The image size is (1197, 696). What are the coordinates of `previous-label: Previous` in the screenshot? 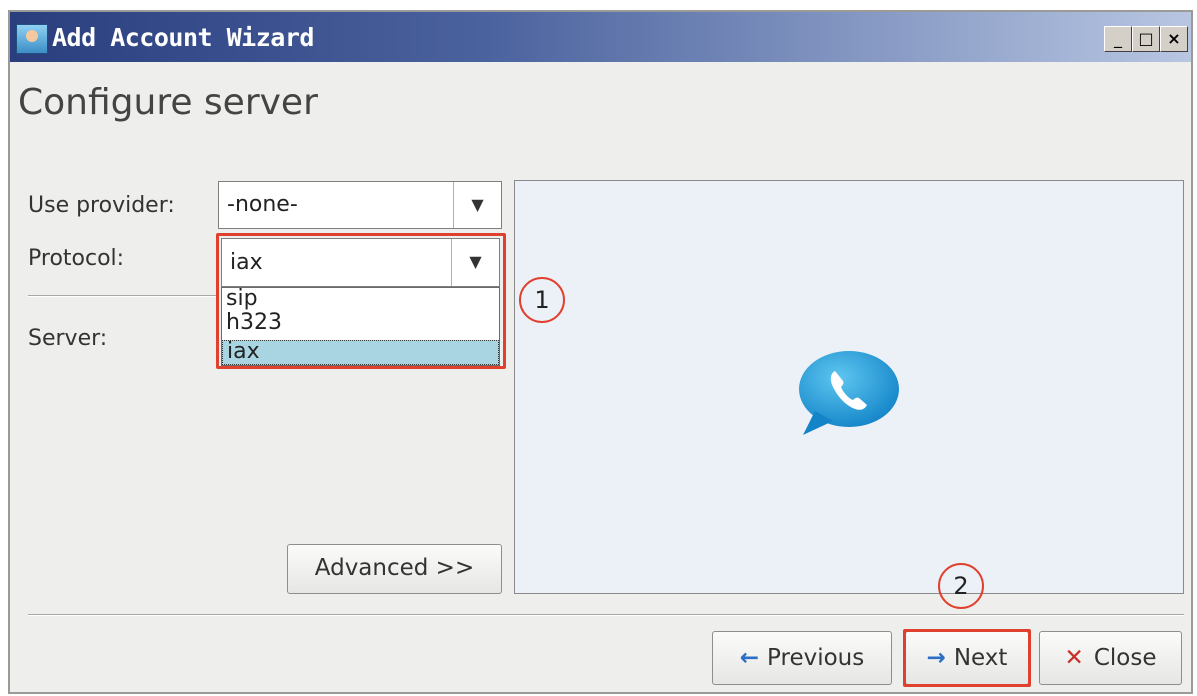 It's located at (816, 658).